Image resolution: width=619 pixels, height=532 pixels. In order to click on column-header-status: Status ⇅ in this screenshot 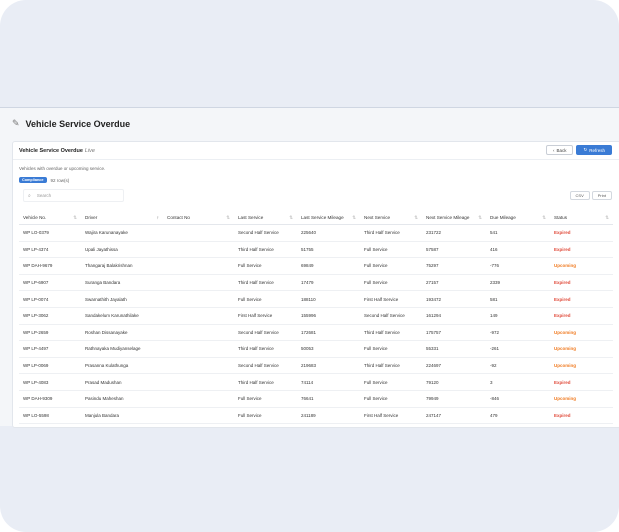, I will do `click(581, 218)`.